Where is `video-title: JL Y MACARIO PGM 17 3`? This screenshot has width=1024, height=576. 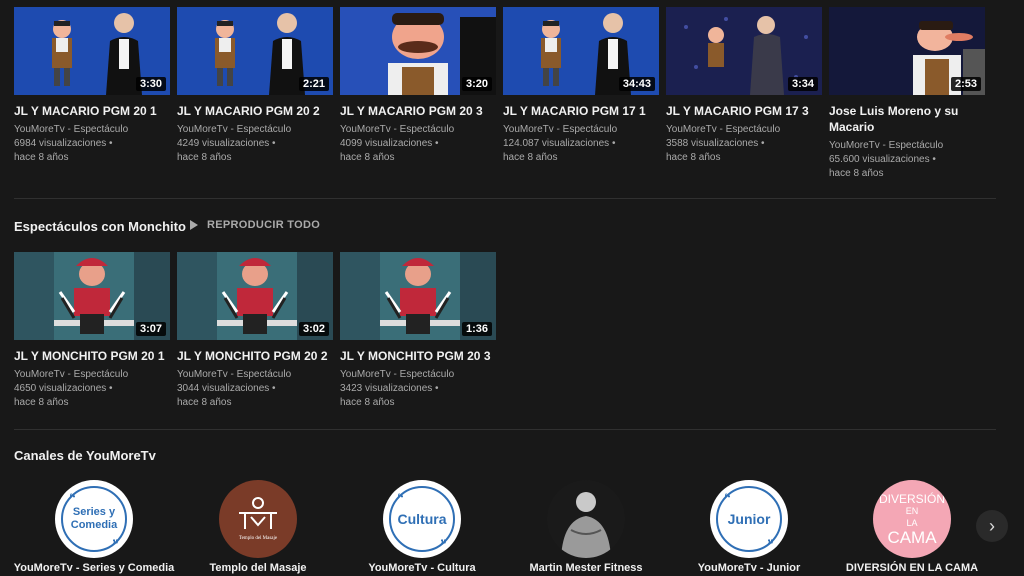
video-title: JL Y MACARIO PGM 17 3 is located at coordinates (744, 111).